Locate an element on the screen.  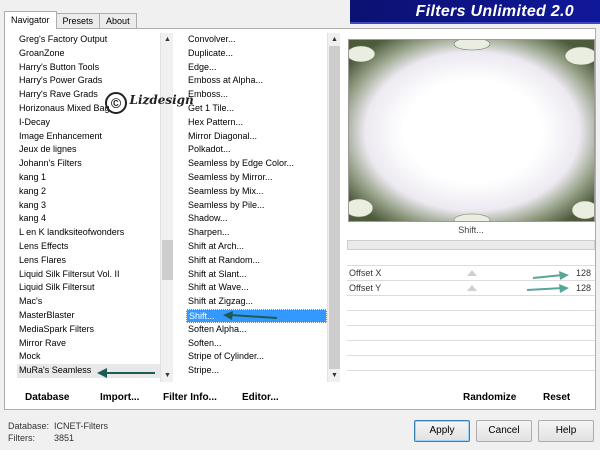
status-database-value: ICNET-Filters is located at coordinates (81, 426).